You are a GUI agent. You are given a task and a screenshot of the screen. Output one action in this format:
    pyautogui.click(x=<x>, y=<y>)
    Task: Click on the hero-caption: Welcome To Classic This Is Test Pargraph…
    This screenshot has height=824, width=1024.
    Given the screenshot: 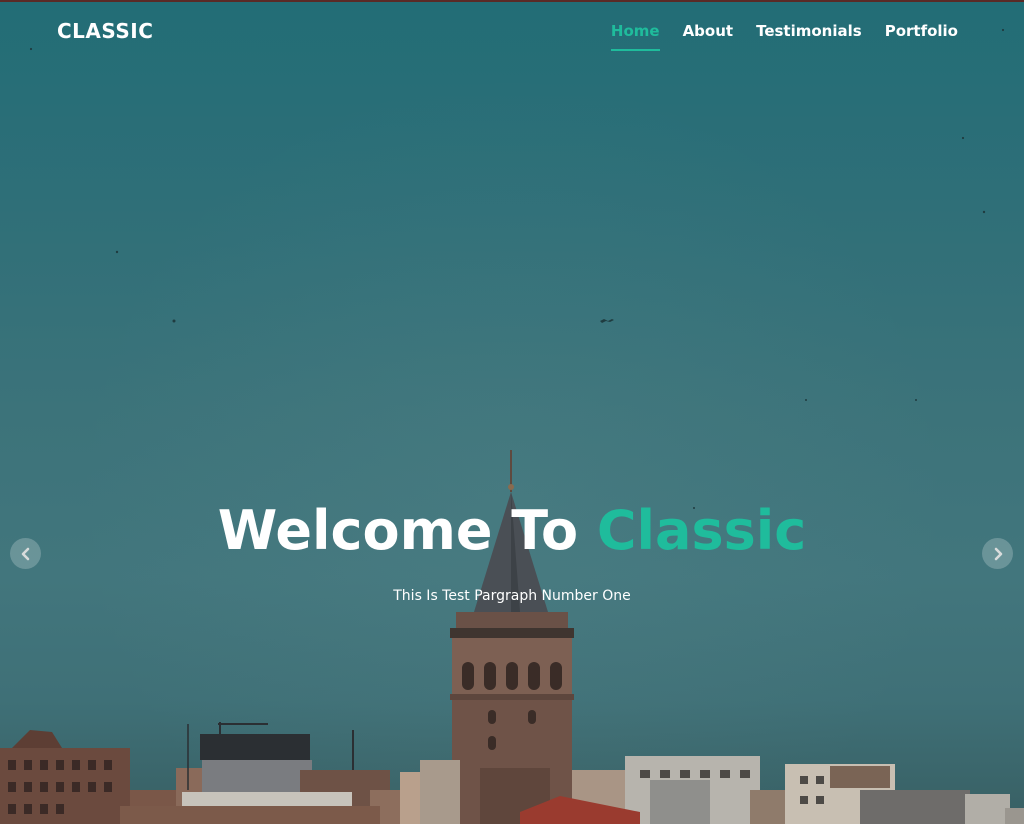 What is the action you would take?
    pyautogui.click(x=512, y=551)
    